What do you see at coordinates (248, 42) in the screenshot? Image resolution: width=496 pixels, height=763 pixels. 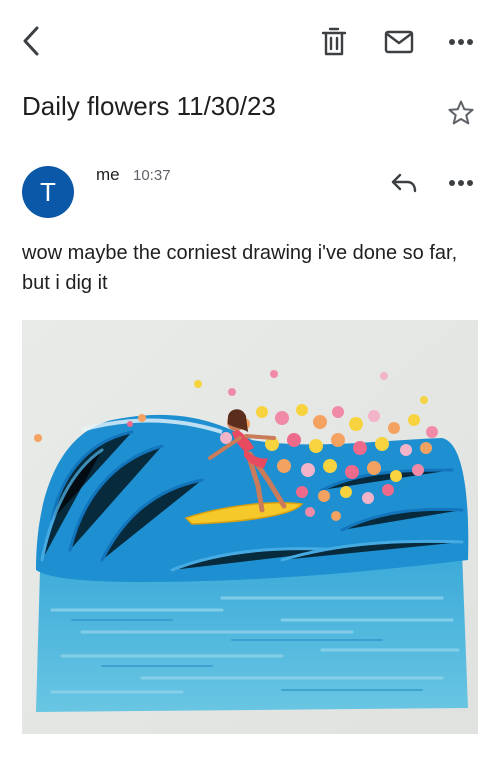 I see `top-app-bar` at bounding box center [248, 42].